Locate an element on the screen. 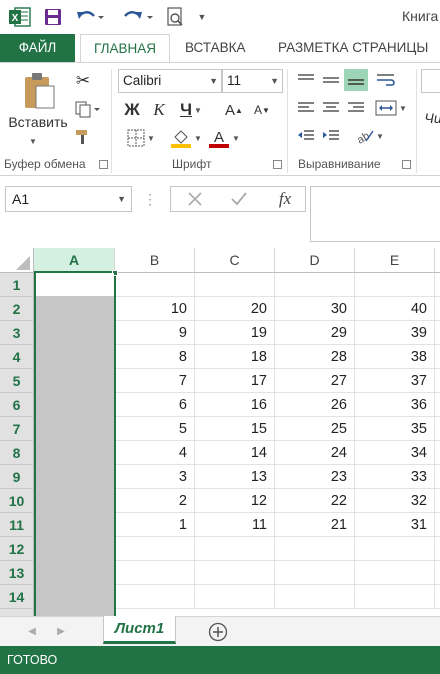 The image size is (440, 674). cell-e: 36 is located at coordinates (395, 405).